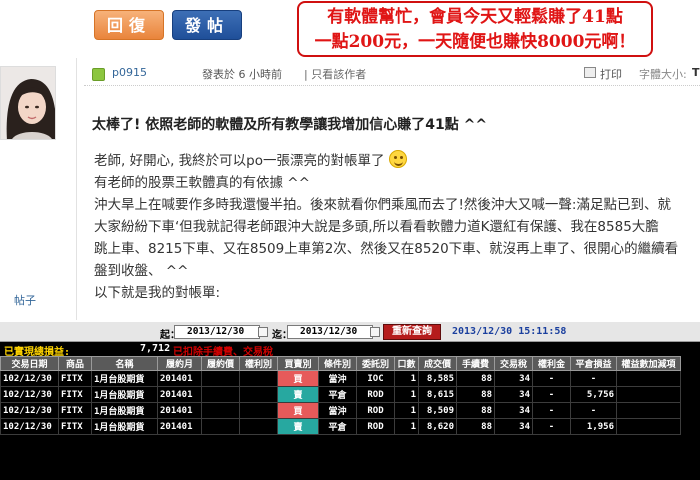 The height and width of the screenshot is (480, 700). What do you see at coordinates (513, 363) in the screenshot?
I see `column-header: 交易稅` at bounding box center [513, 363].